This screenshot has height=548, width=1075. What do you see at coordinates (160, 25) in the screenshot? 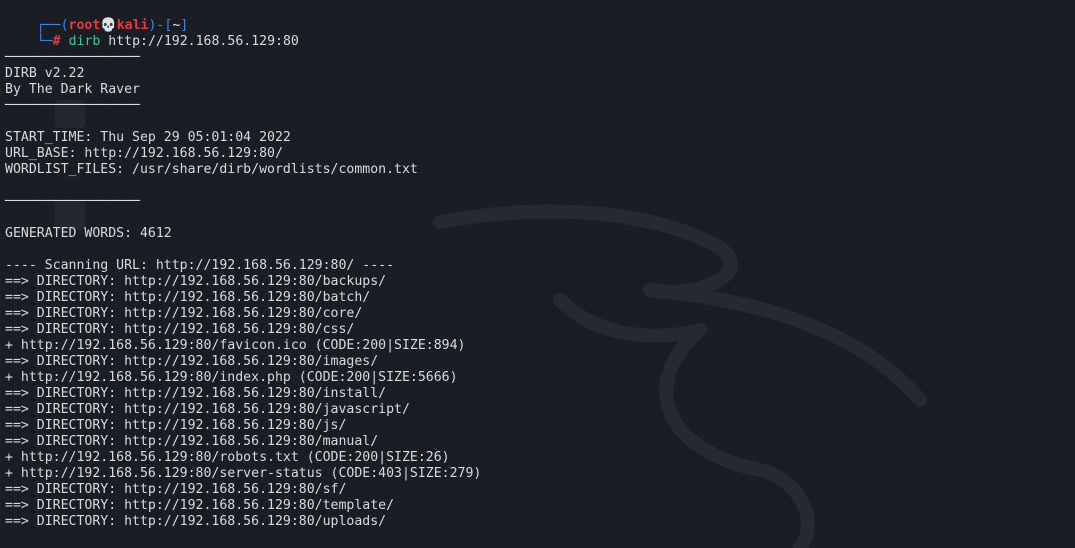
I see `prompt-frame-mid: )-[` at bounding box center [160, 25].